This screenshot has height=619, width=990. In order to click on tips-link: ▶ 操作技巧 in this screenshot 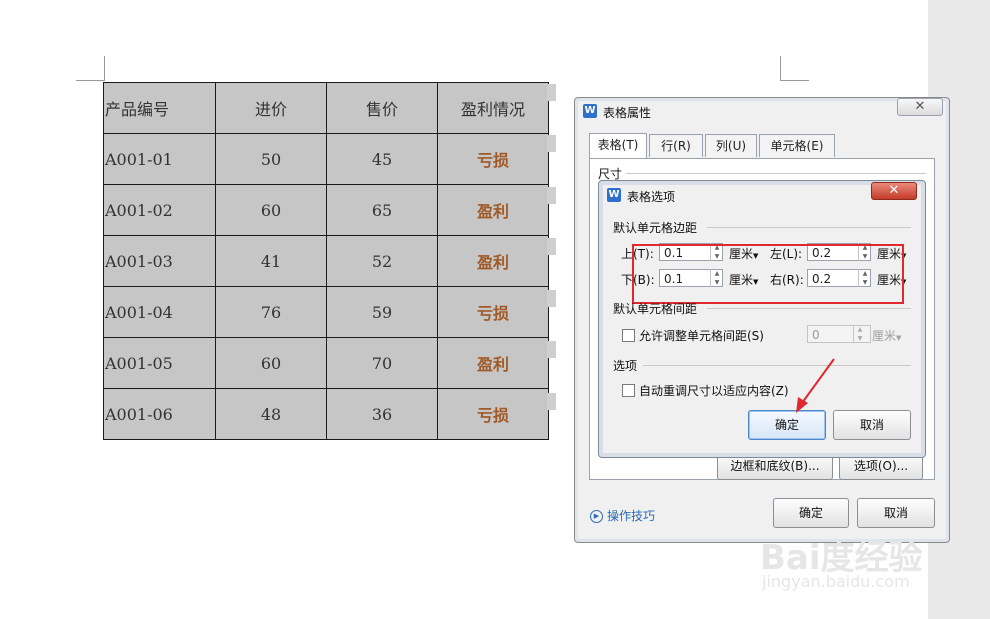, I will do `click(622, 515)`.